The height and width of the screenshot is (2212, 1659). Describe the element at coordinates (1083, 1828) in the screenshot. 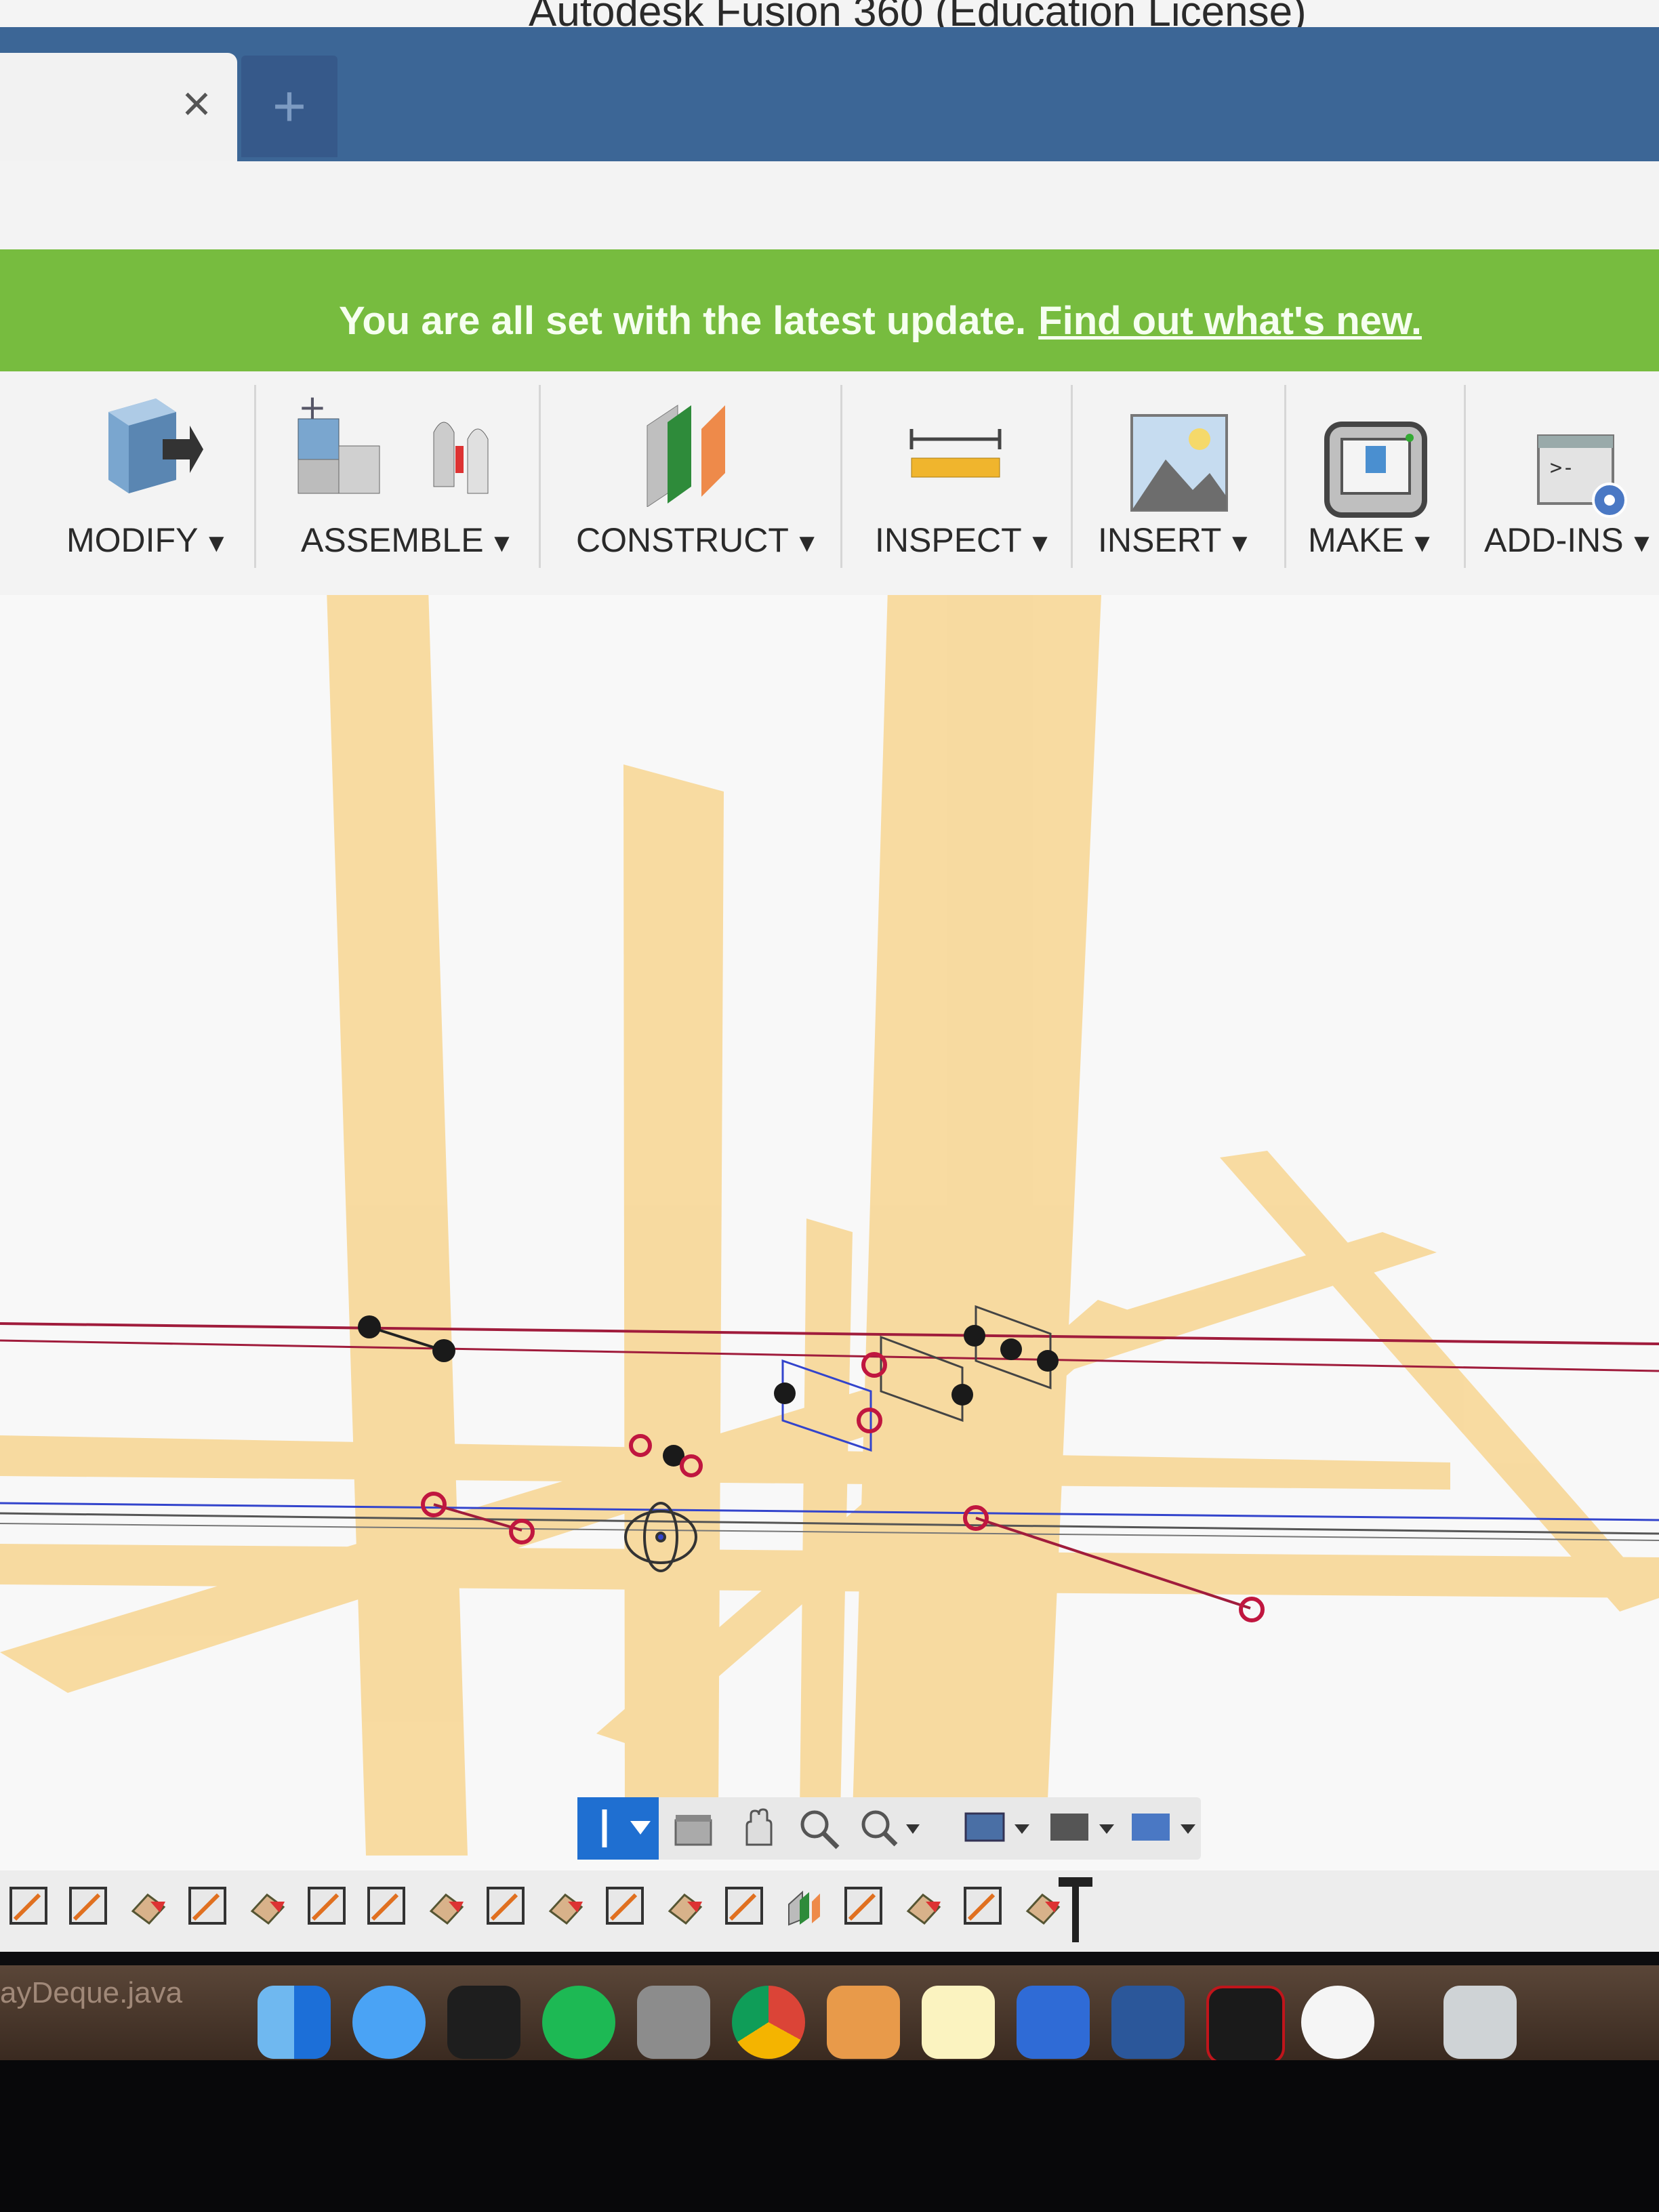

I see `grid-settings-icon` at that location.